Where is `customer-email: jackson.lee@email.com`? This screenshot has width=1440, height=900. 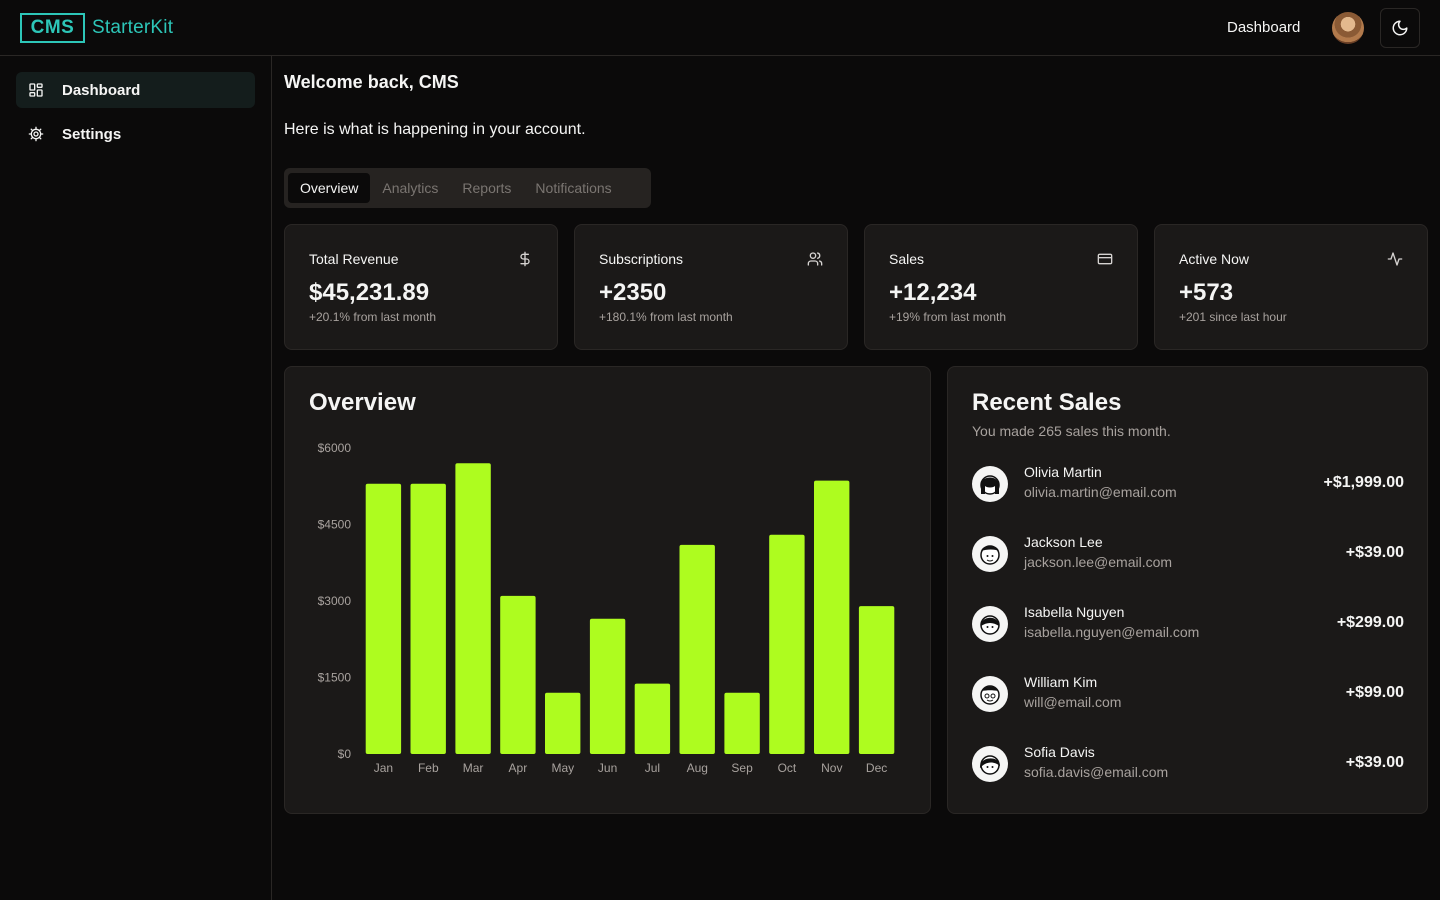
customer-email: jackson.lee@email.com is located at coordinates (1098, 562).